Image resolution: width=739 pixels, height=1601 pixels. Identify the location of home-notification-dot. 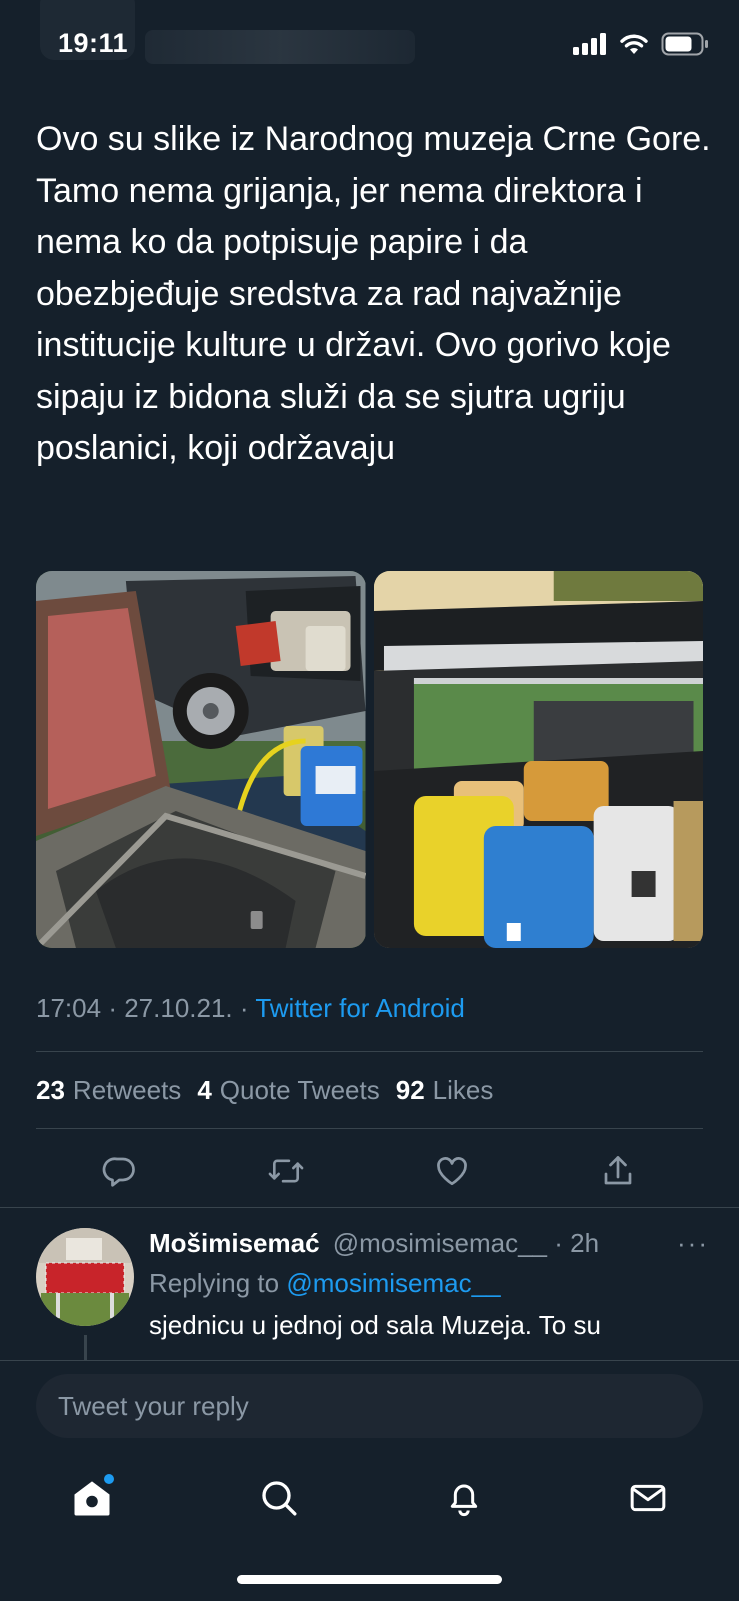
(109, 1479).